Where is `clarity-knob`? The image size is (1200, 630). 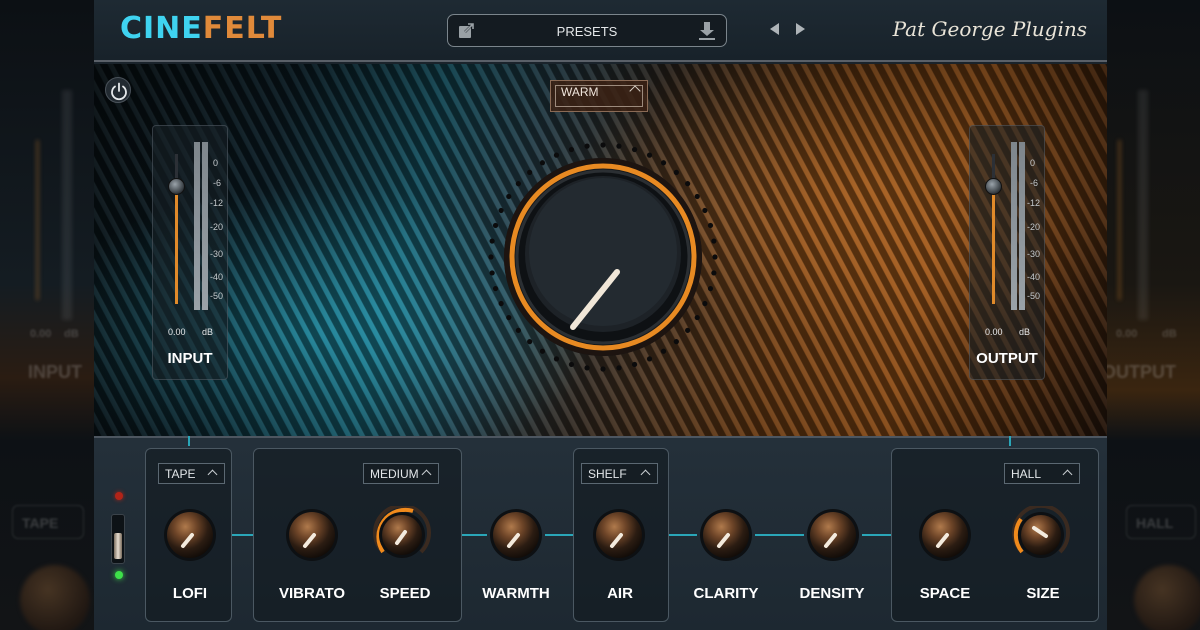 clarity-knob is located at coordinates (726, 535).